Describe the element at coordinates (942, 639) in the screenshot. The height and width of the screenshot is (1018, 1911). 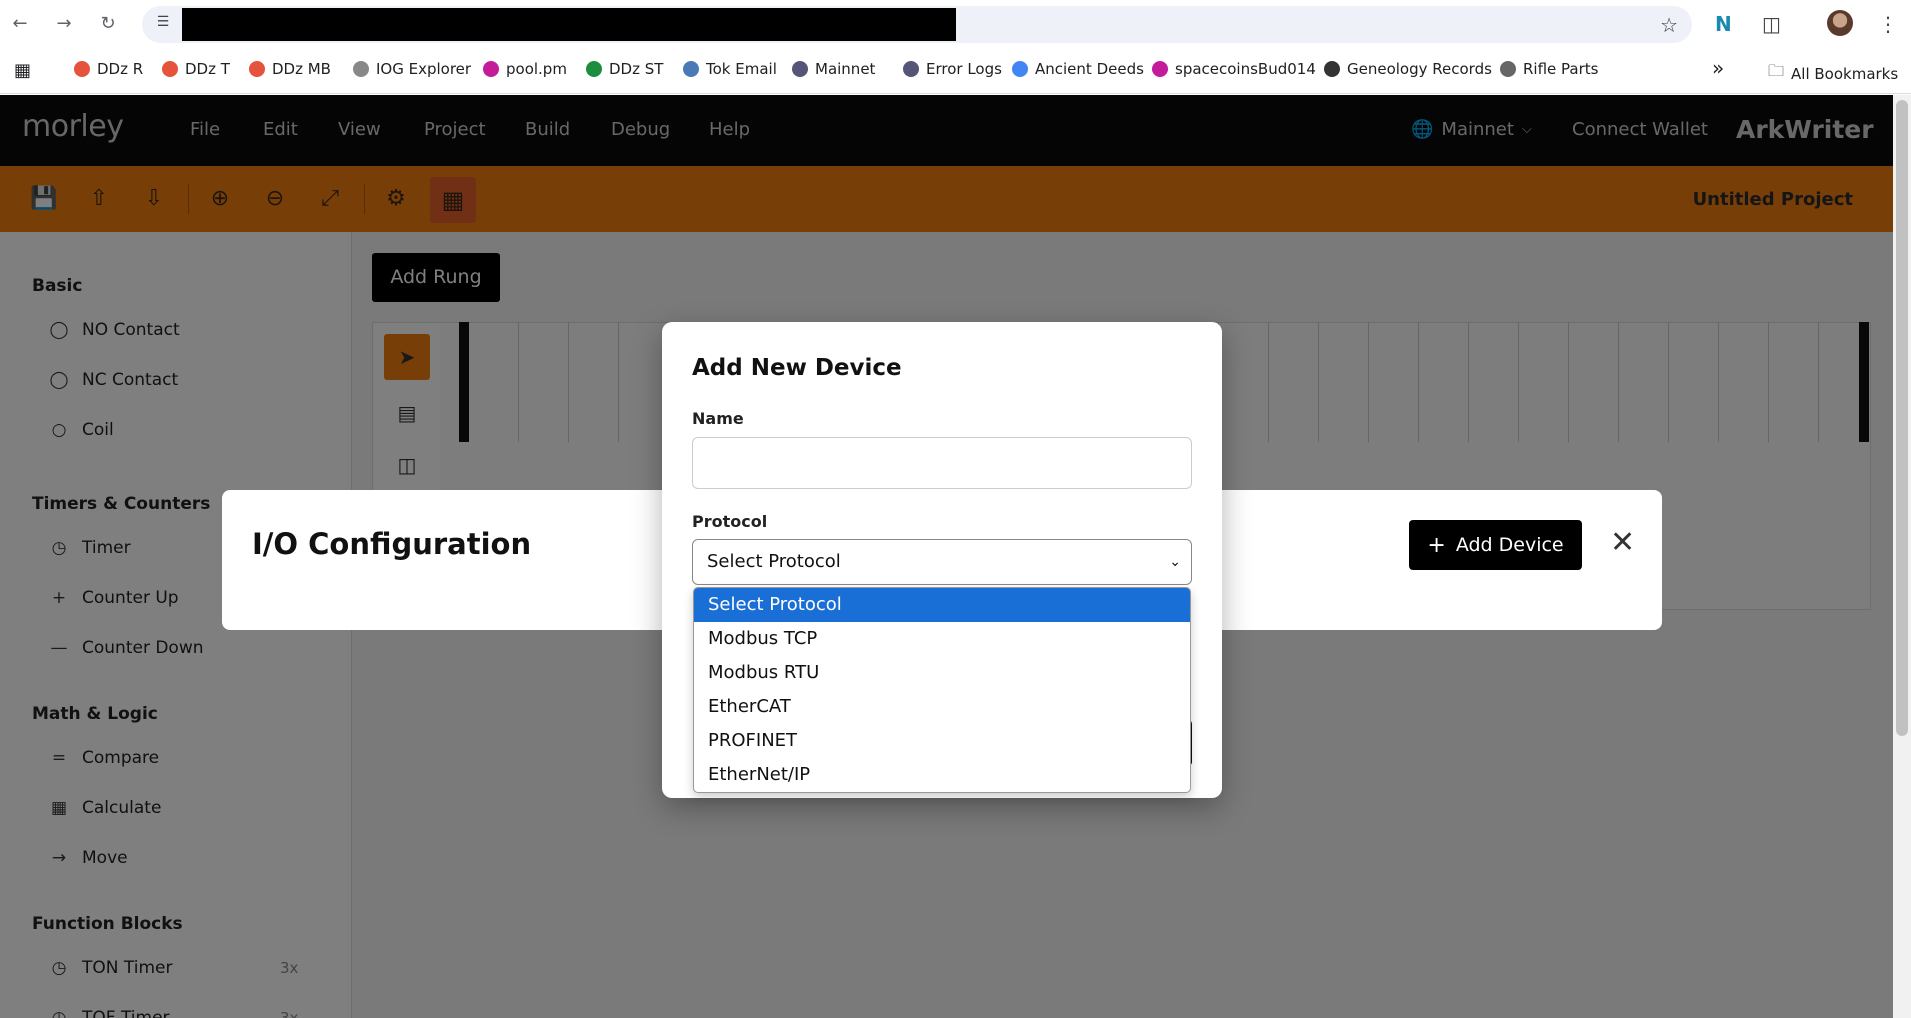
I see `protocol-option: Modbus TCP` at that location.